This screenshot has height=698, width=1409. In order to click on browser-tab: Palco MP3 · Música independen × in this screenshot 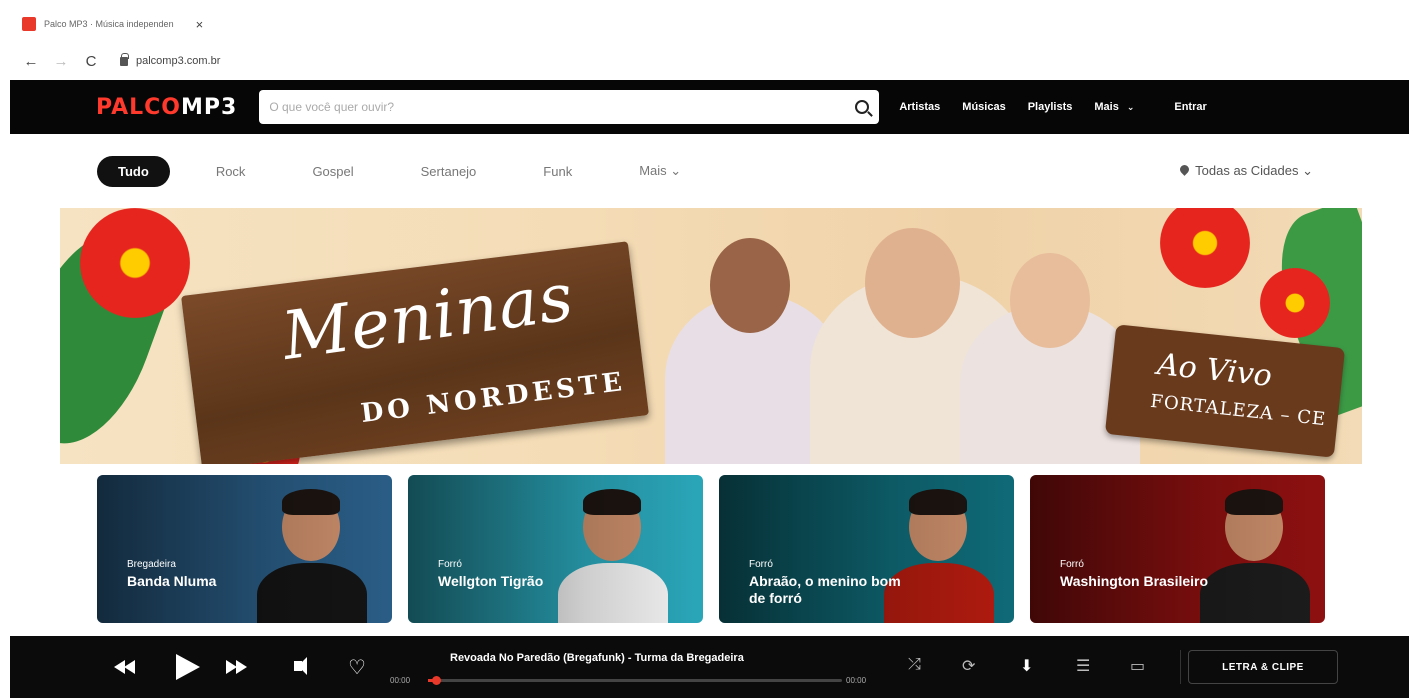, I will do `click(112, 24)`.